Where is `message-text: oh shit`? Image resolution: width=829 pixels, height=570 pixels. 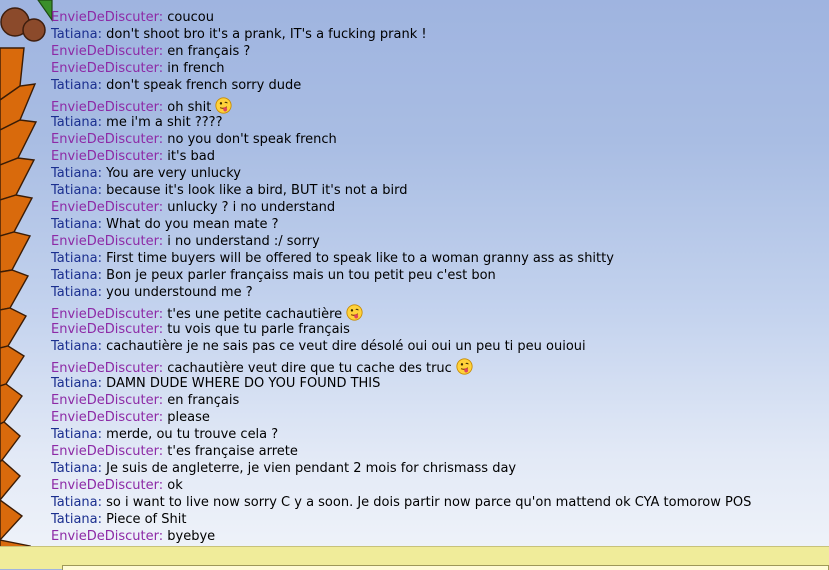 message-text: oh shit is located at coordinates (189, 107).